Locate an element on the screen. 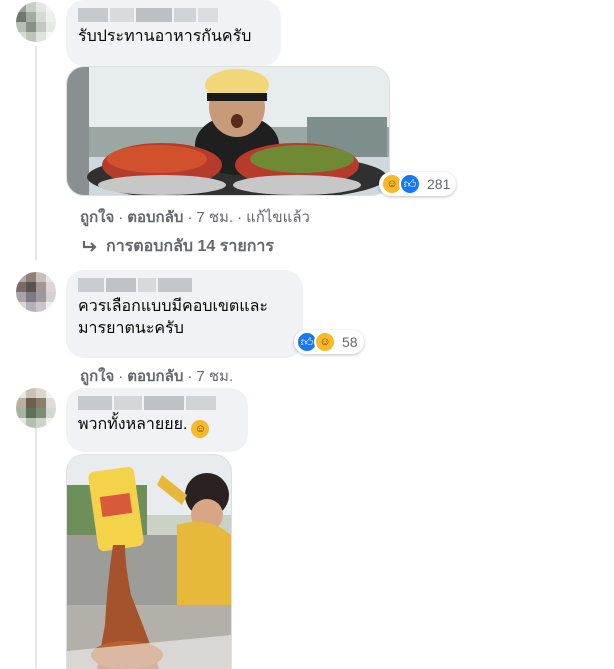 The height and width of the screenshot is (669, 614). reaction-count: 58 is located at coordinates (350, 342).